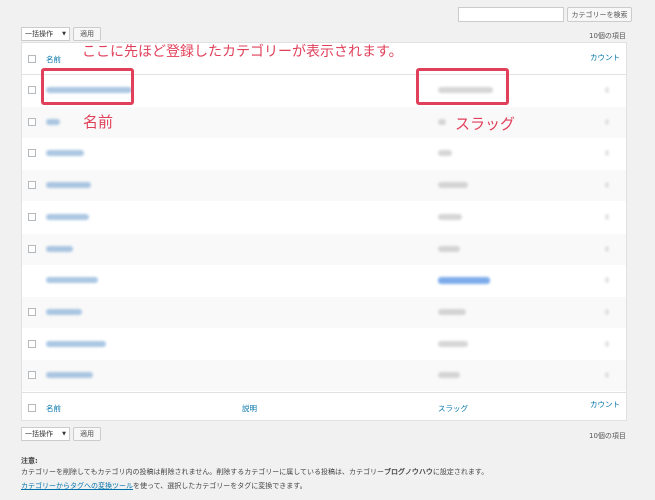 The height and width of the screenshot is (500, 655). Describe the element at coordinates (53, 408) in the screenshot. I see `column-name-footer: 名前` at that location.